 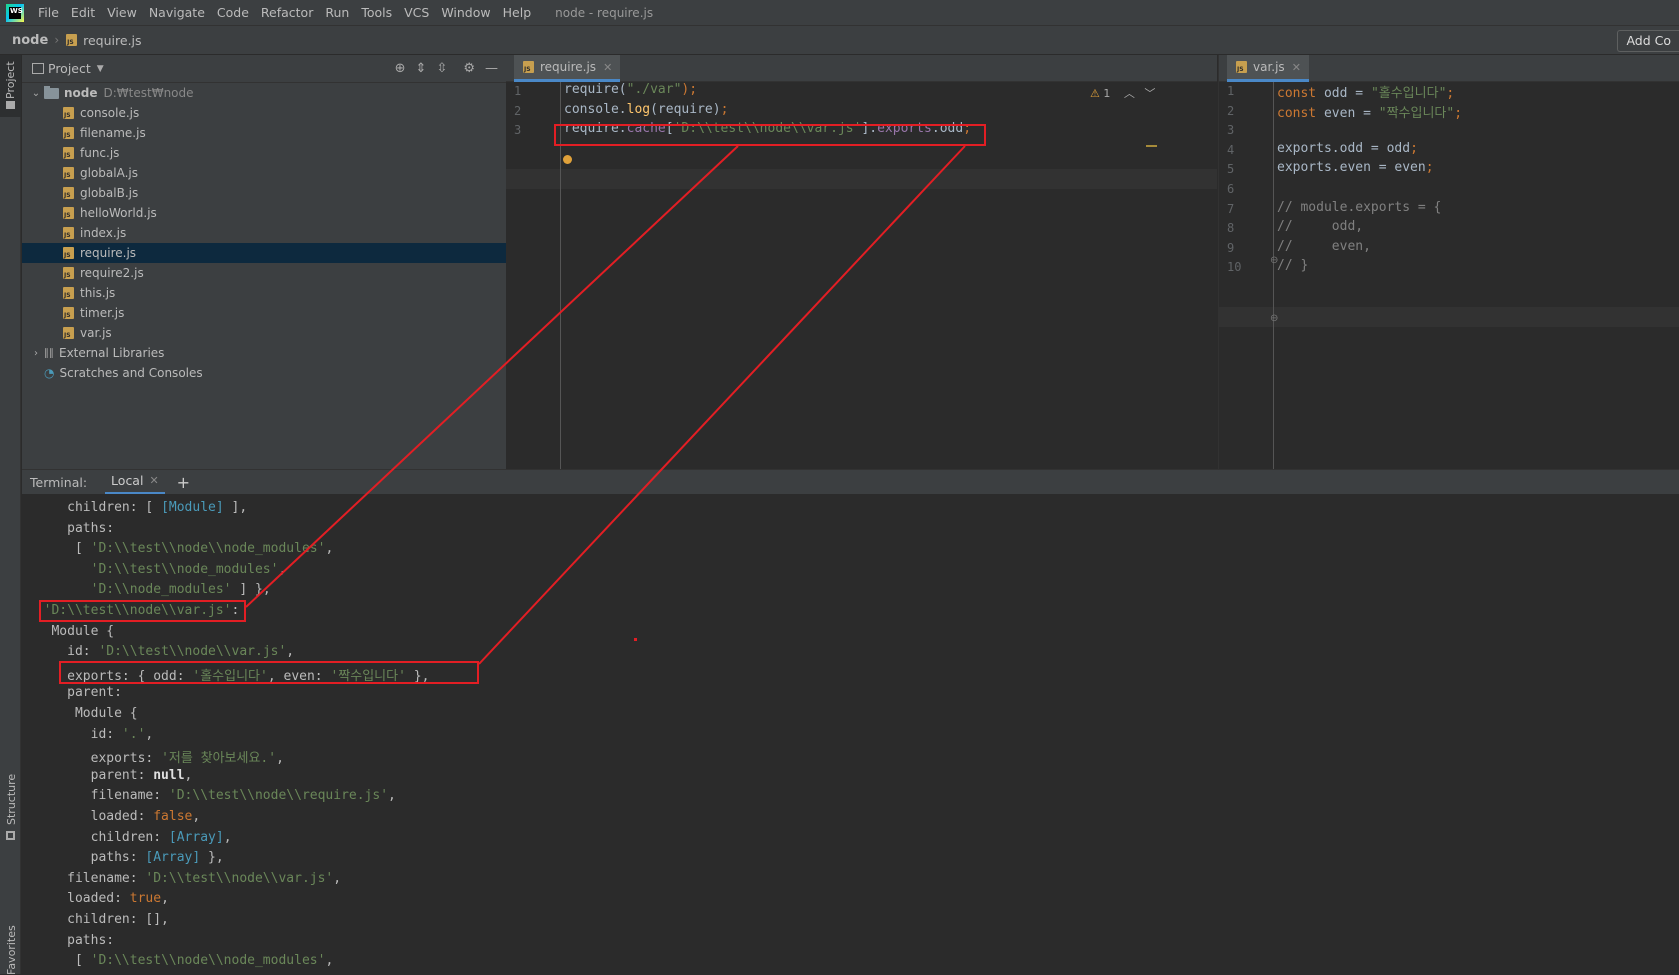 What do you see at coordinates (1268, 68) in the screenshot?
I see `tab-var-js: var.js ✕` at bounding box center [1268, 68].